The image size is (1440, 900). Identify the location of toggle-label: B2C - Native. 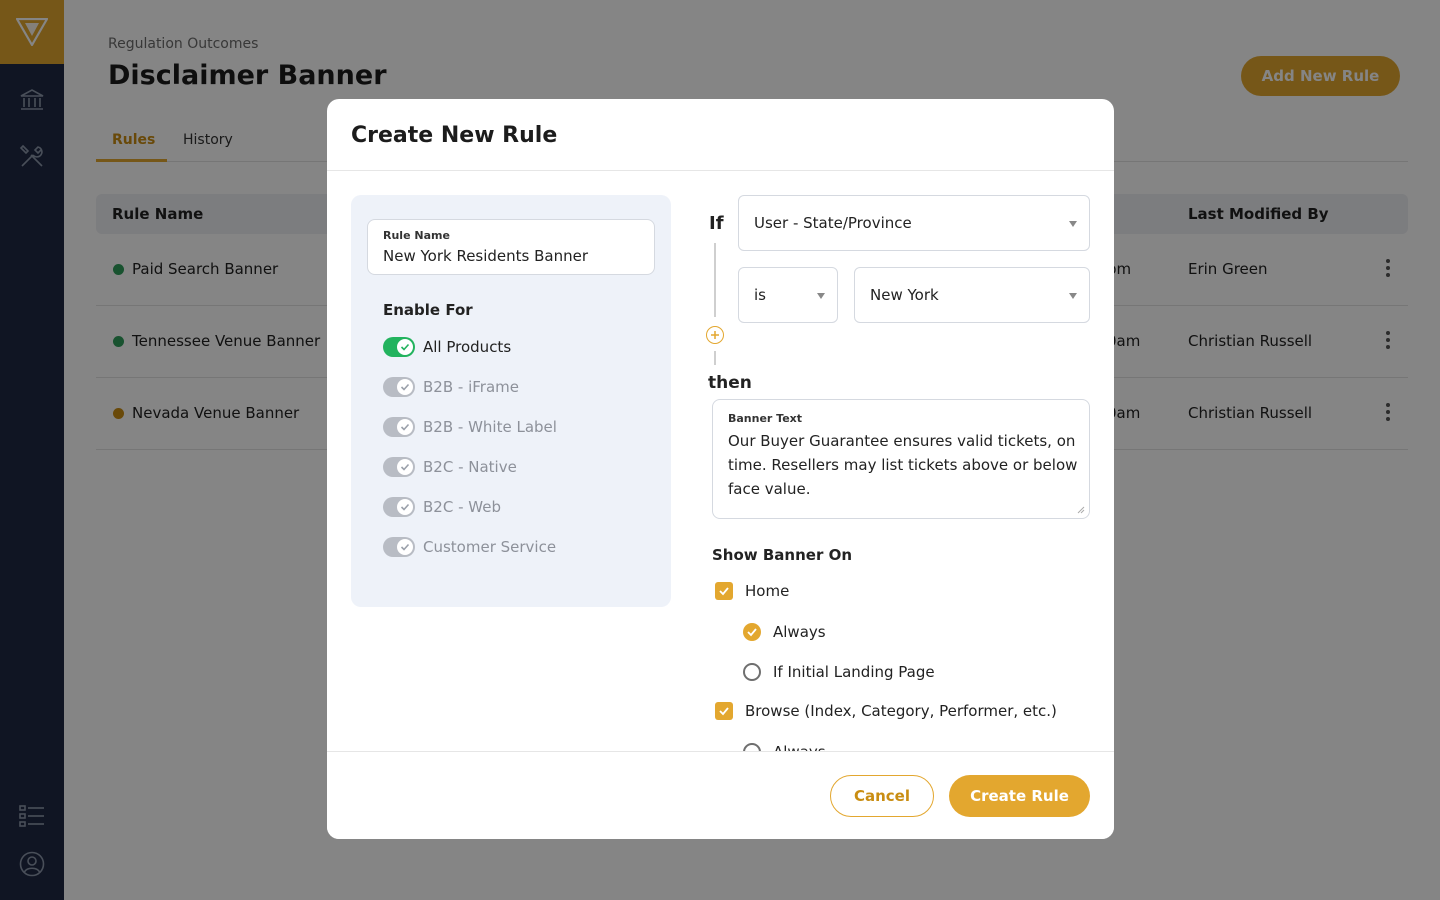
(470, 467).